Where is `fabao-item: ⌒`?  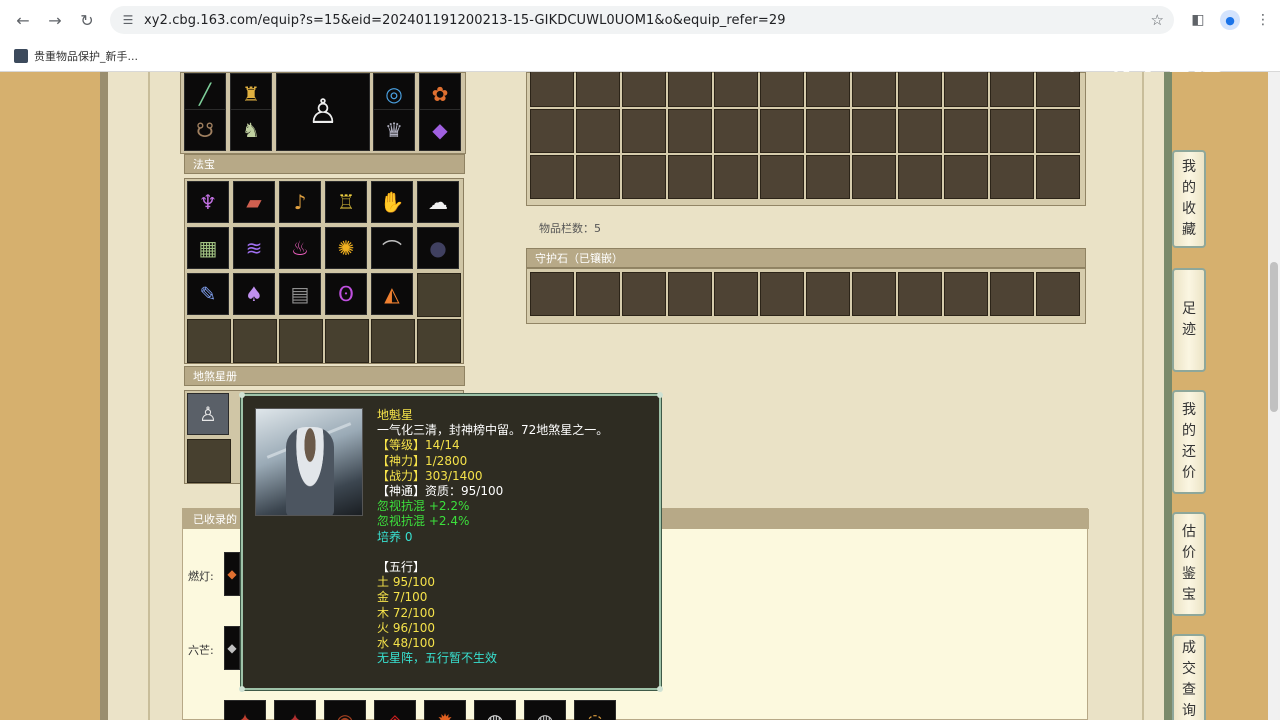
fabao-item: ⌒ is located at coordinates (392, 248).